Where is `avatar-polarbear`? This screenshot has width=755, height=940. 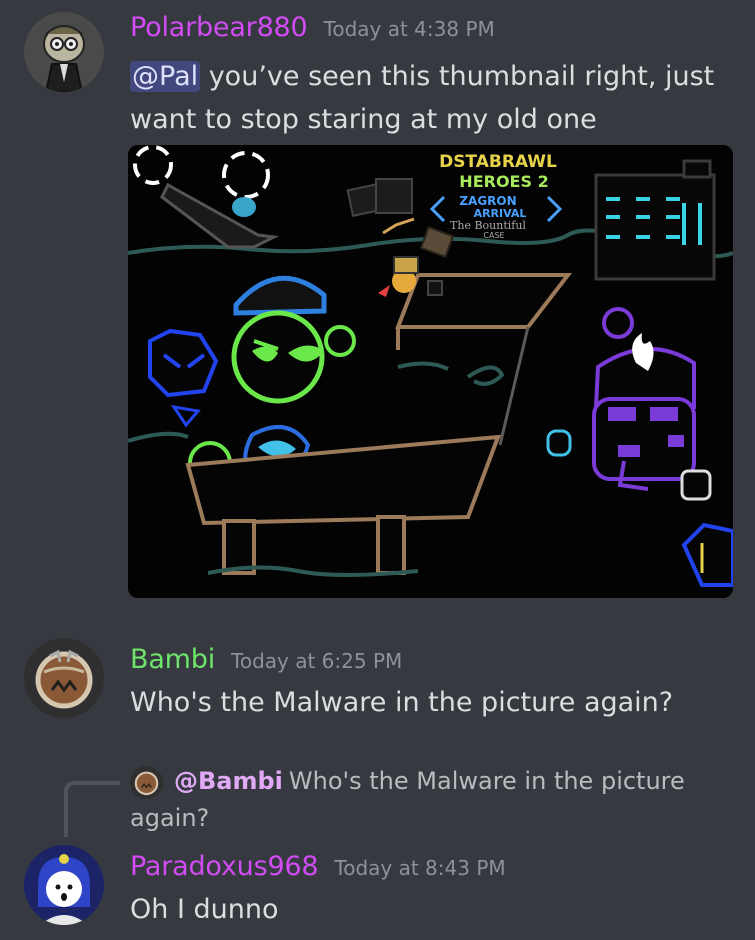 avatar-polarbear is located at coordinates (64, 52).